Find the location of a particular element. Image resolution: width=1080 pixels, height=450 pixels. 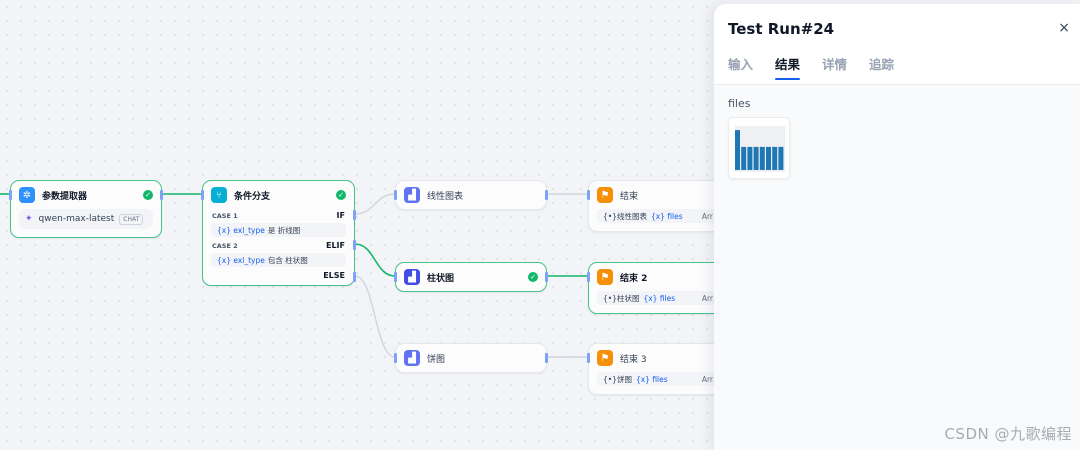

model-logo-icon: ✦ is located at coordinates (29, 219).